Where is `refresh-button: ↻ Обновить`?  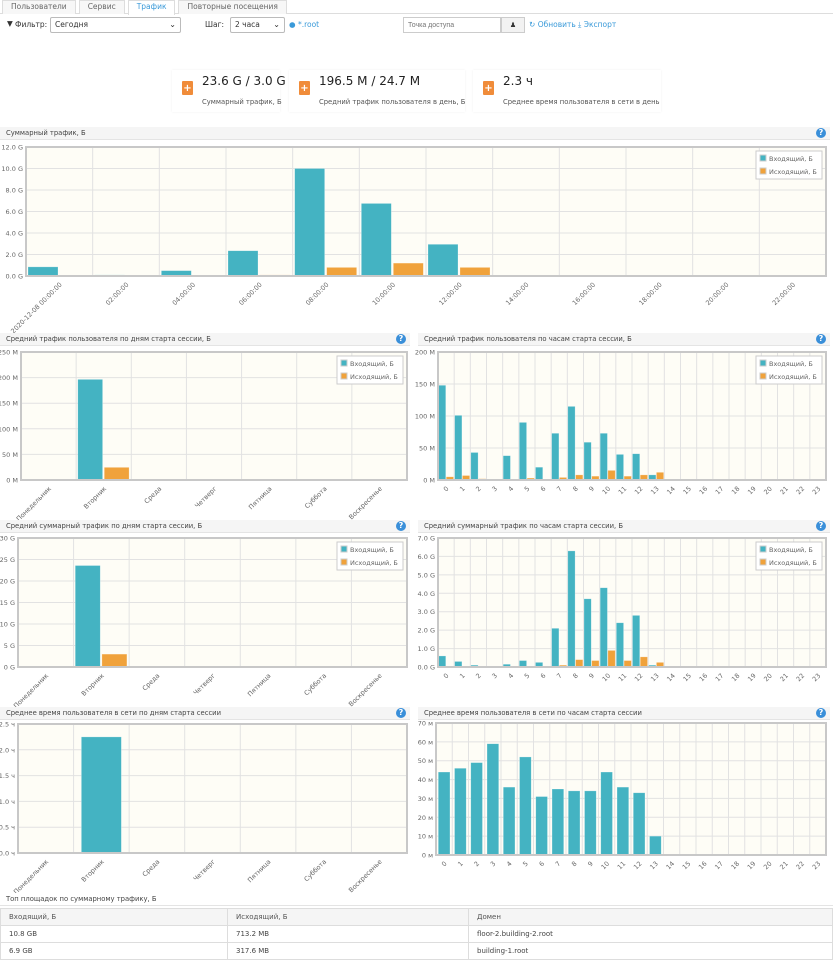 refresh-button: ↻ Обновить is located at coordinates (552, 24).